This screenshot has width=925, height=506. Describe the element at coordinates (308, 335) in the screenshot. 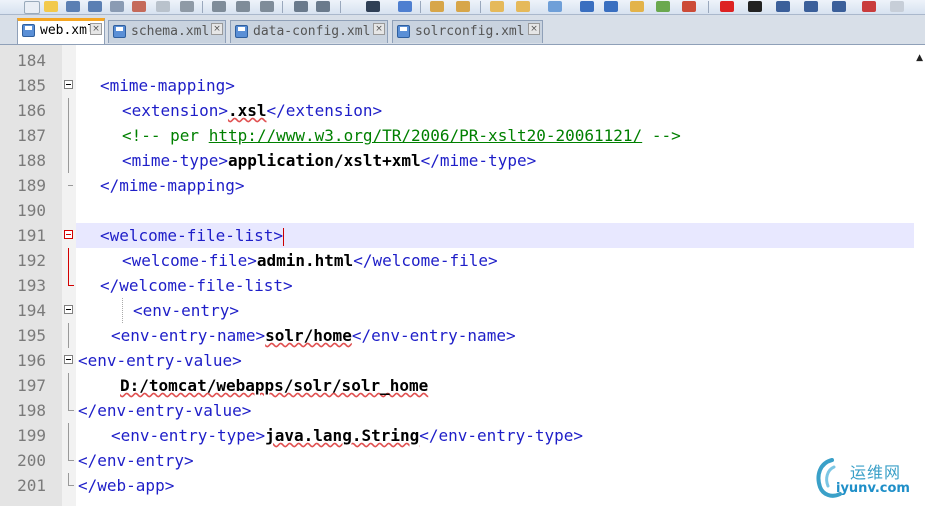

I see `xml-value: solr/home` at that location.